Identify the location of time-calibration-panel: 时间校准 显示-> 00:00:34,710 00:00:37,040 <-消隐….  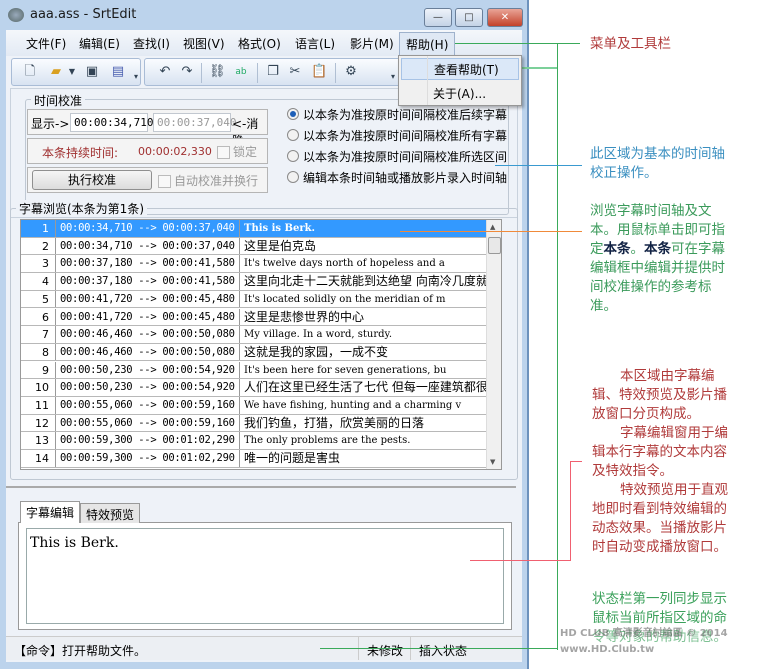
(264, 153).